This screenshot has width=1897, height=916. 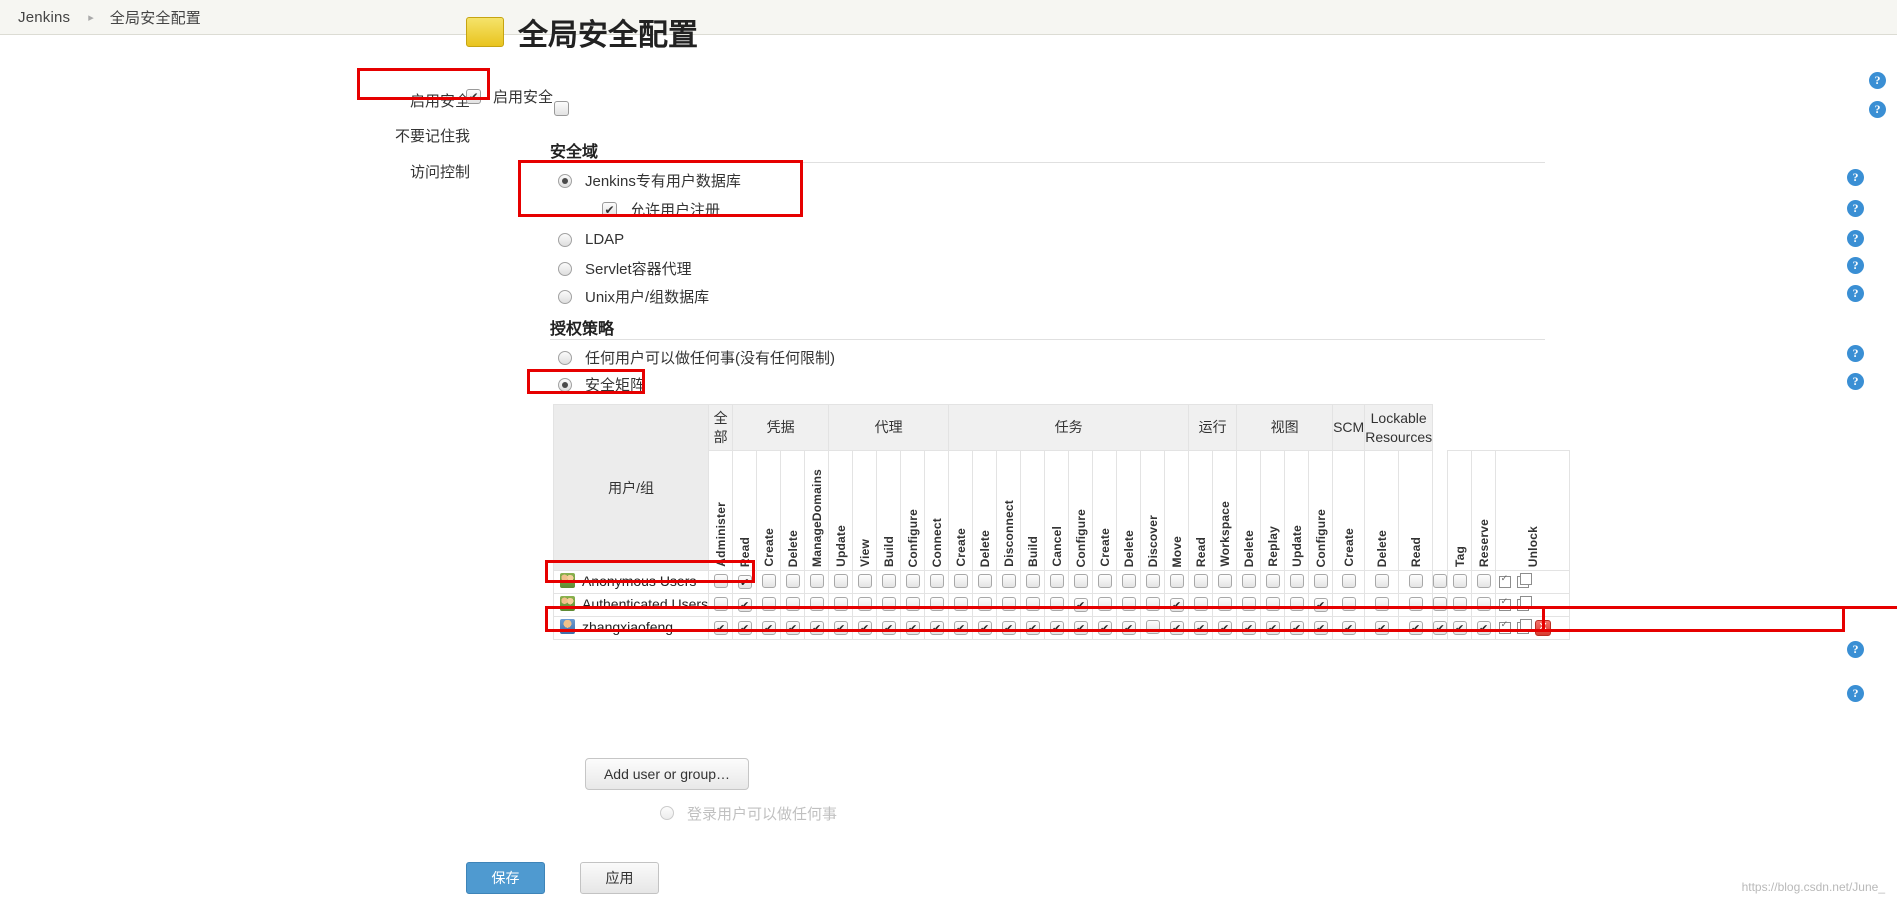 I want to click on authorization-option-anyone: 任何用户可以做任何事(没有任何限制), so click(x=696, y=357).